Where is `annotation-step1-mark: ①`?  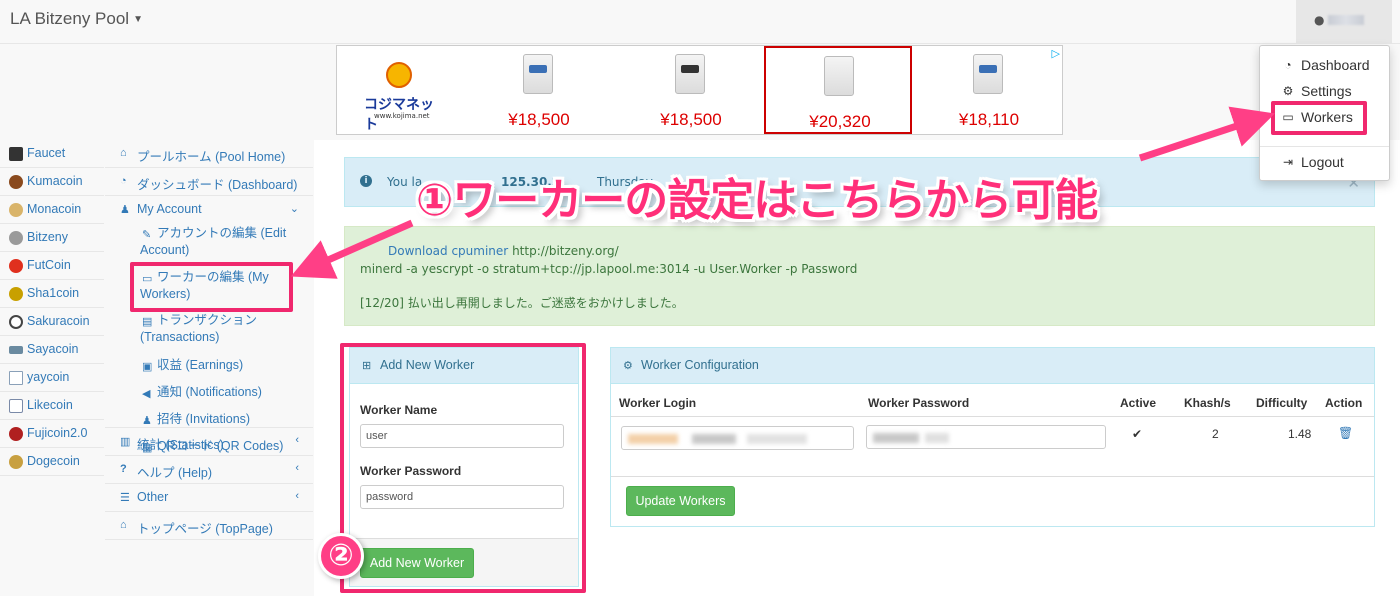 annotation-step1-mark: ① is located at coordinates (434, 200).